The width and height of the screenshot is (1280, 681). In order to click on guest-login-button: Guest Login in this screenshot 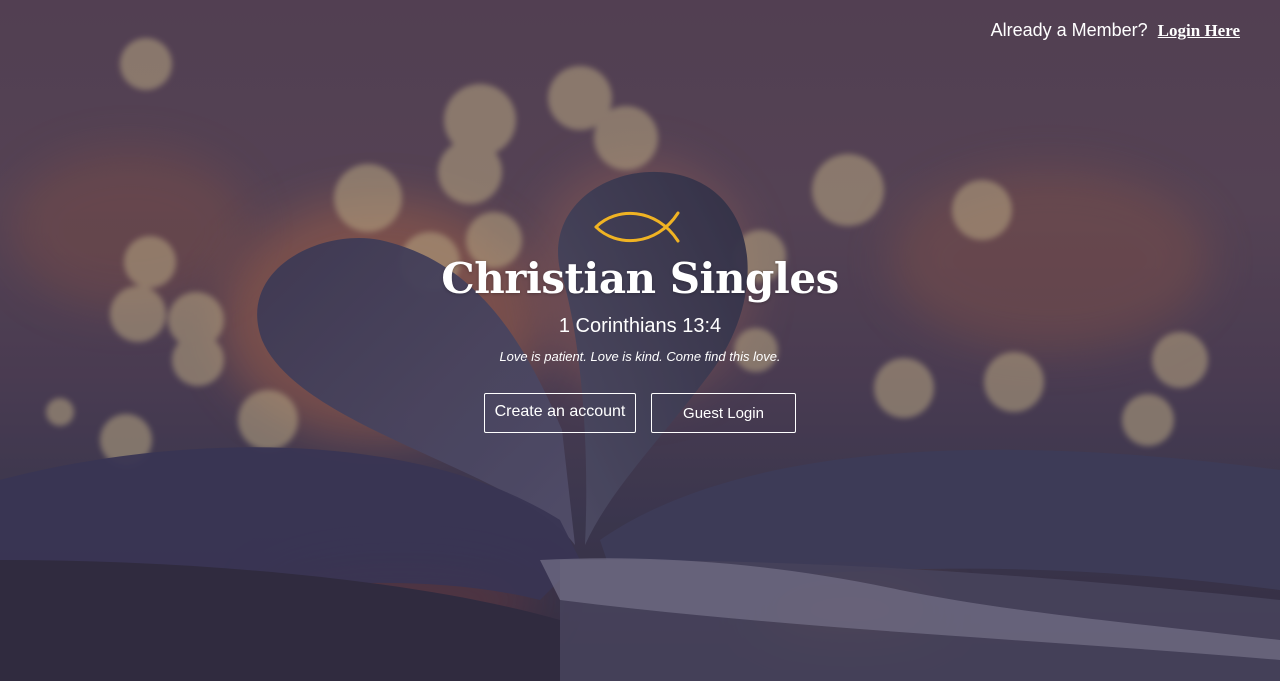, I will do `click(723, 413)`.